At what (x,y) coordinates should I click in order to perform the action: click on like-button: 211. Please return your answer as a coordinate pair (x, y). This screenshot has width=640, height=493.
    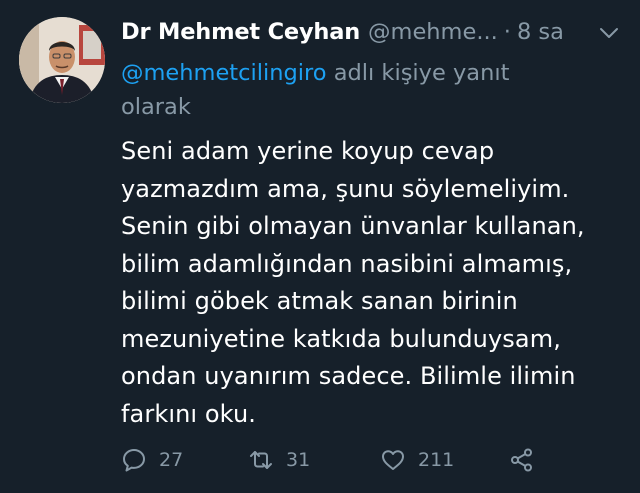
    Looking at the image, I should click on (417, 460).